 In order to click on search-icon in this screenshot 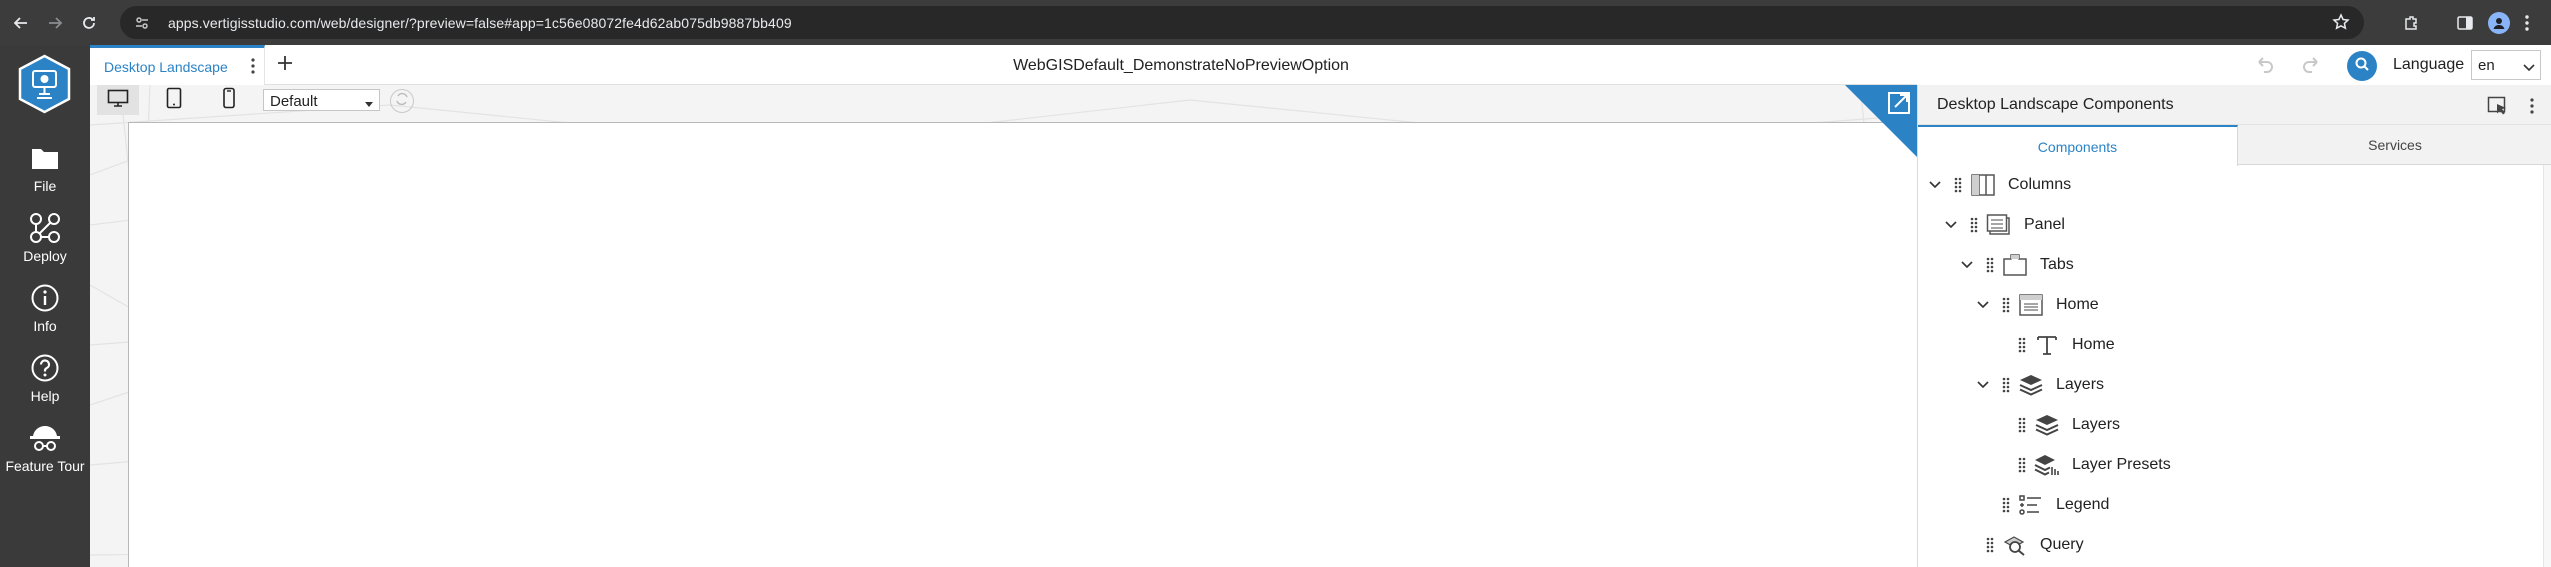, I will do `click(2362, 66)`.